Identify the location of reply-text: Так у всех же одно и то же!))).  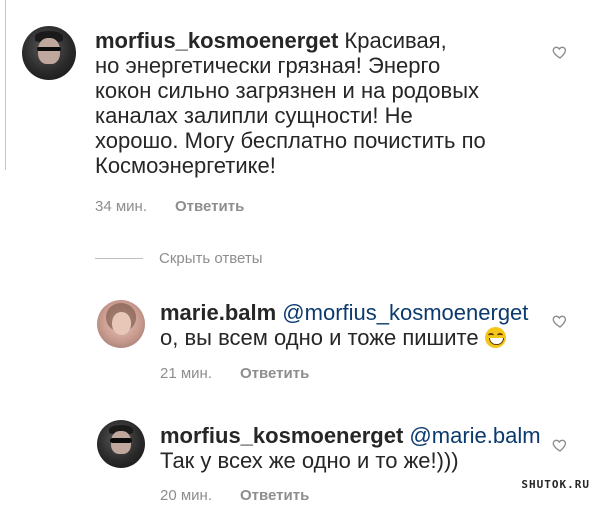
(309, 460).